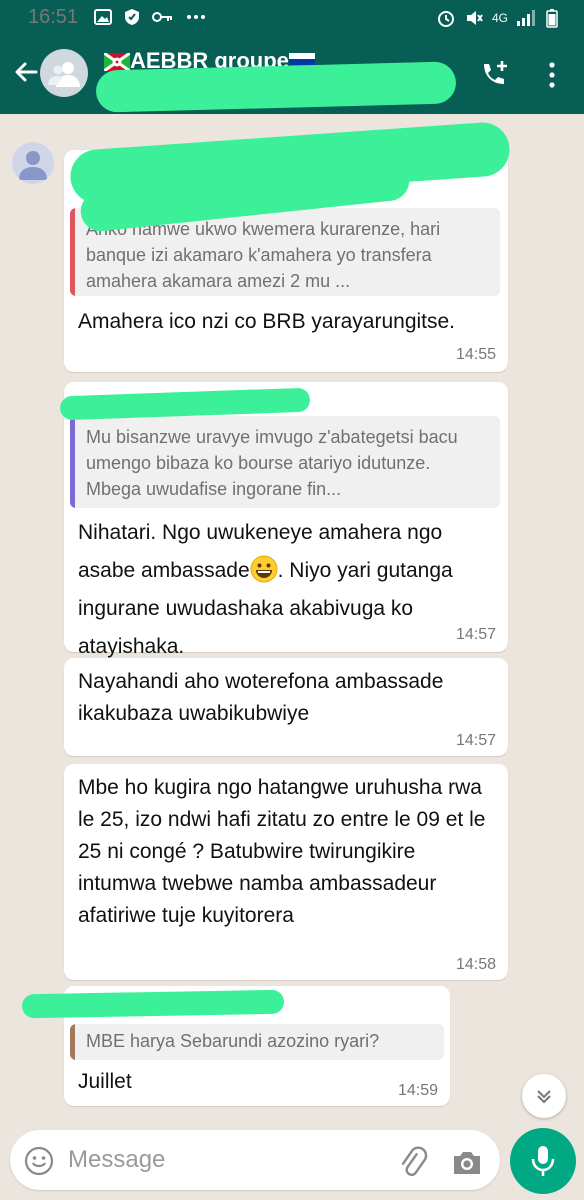 The width and height of the screenshot is (584, 1200). I want to click on message-composer, so click(255, 1160).